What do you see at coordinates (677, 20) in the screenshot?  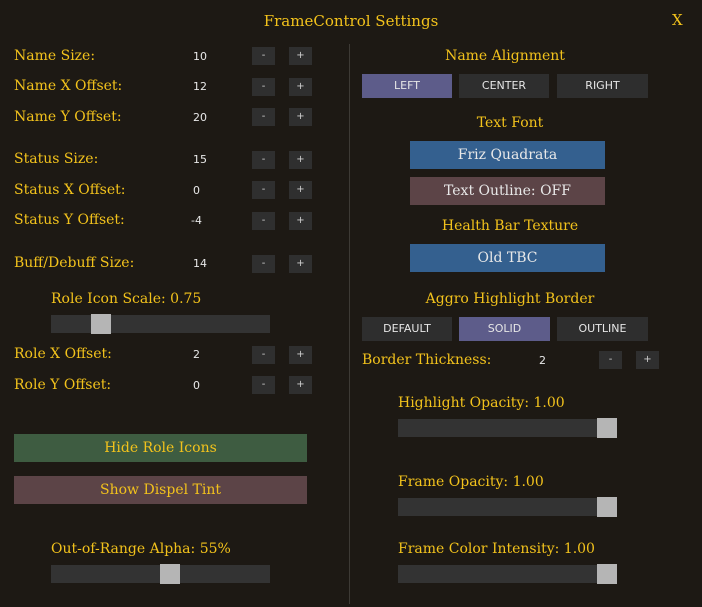 I see `close-button: X` at bounding box center [677, 20].